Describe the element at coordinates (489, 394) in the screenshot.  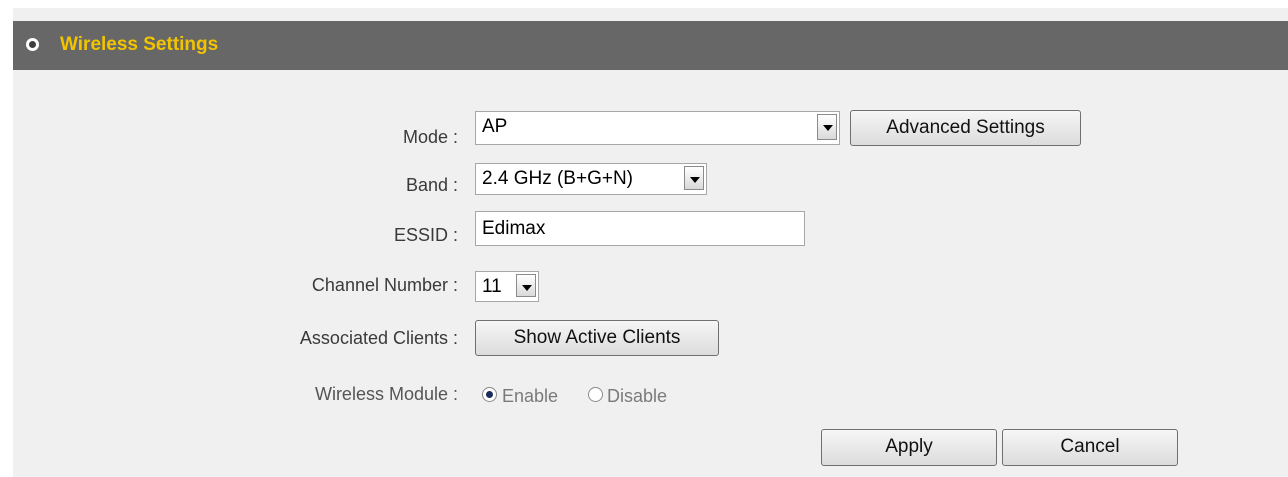
I see `enable-radio` at that location.